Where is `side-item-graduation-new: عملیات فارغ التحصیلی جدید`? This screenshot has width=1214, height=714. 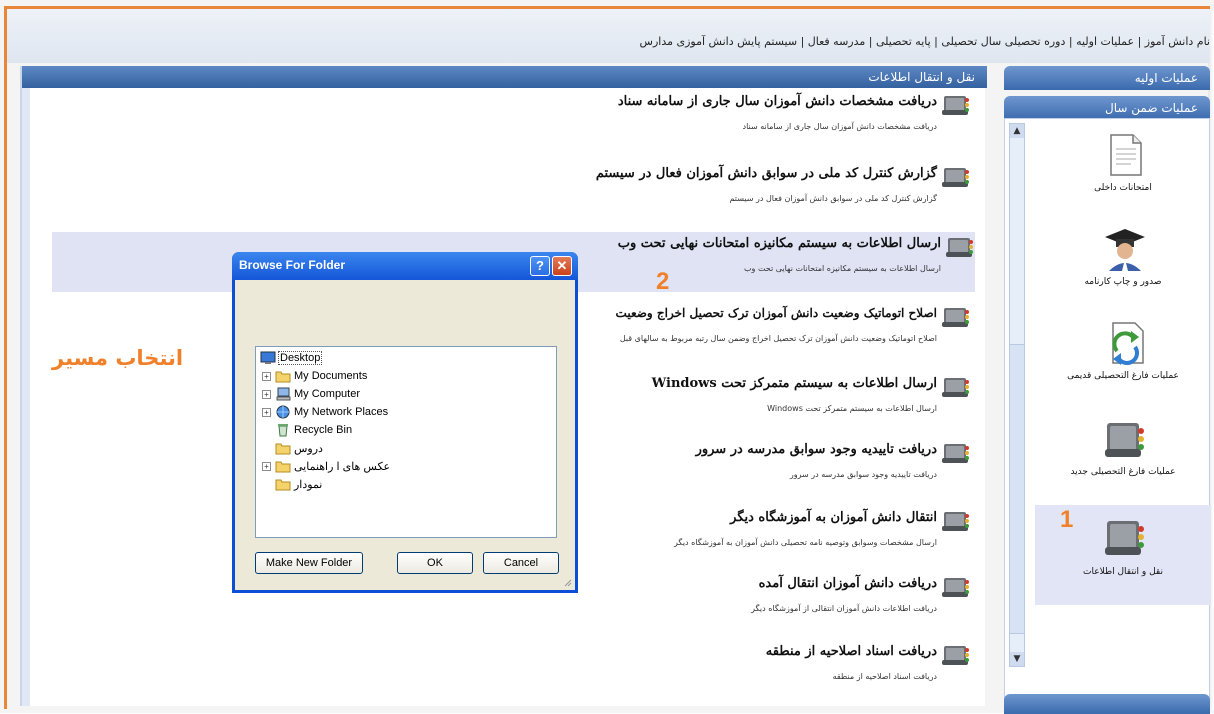 side-item-graduation-new: عملیات فارغ التحصیلی جدید is located at coordinates (1123, 453).